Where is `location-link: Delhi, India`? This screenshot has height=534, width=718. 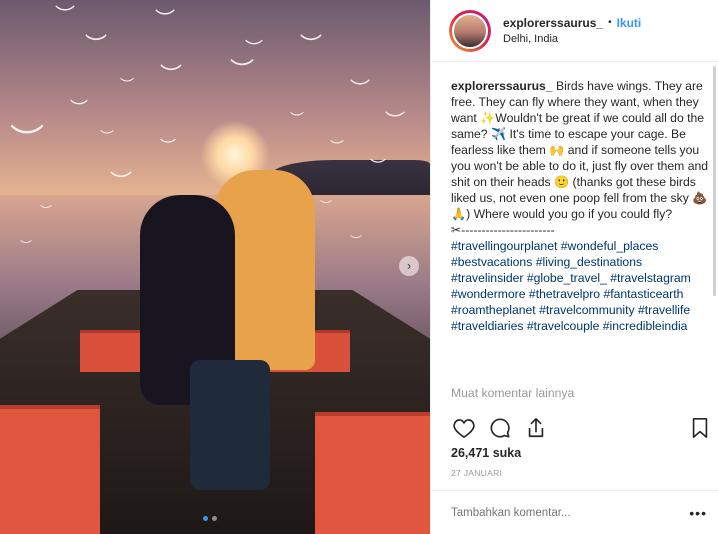
location-link: Delhi, India is located at coordinates (572, 39).